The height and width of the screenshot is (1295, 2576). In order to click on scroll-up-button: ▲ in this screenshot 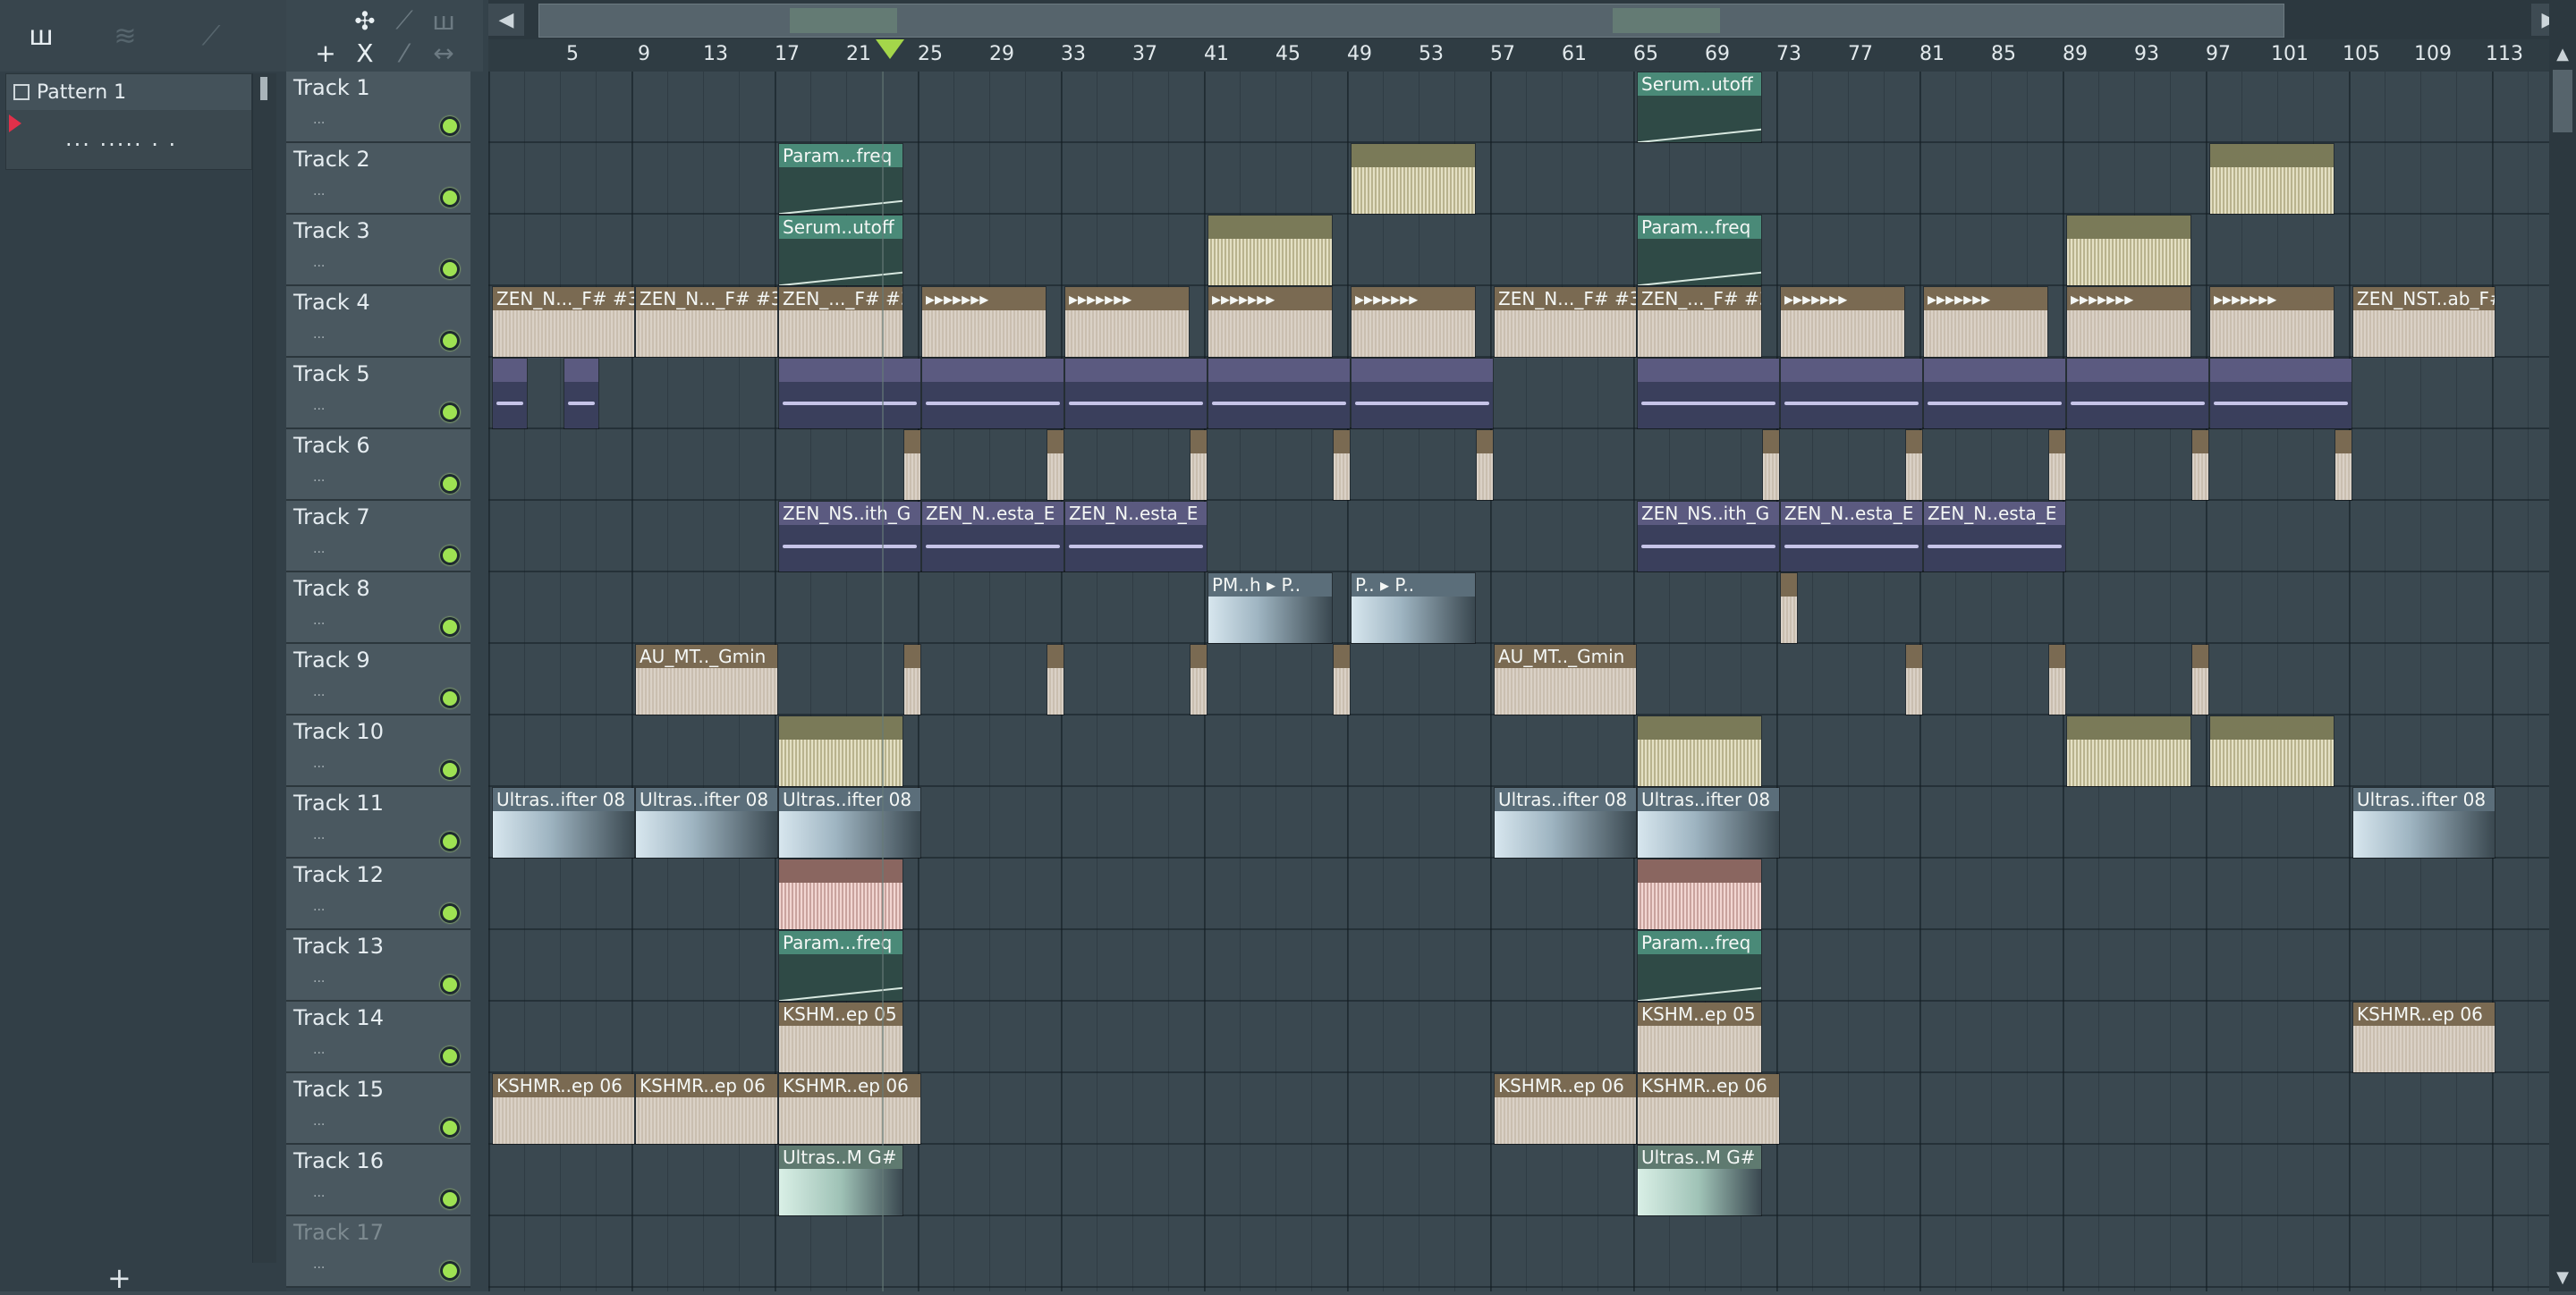, I will do `click(2562, 54)`.